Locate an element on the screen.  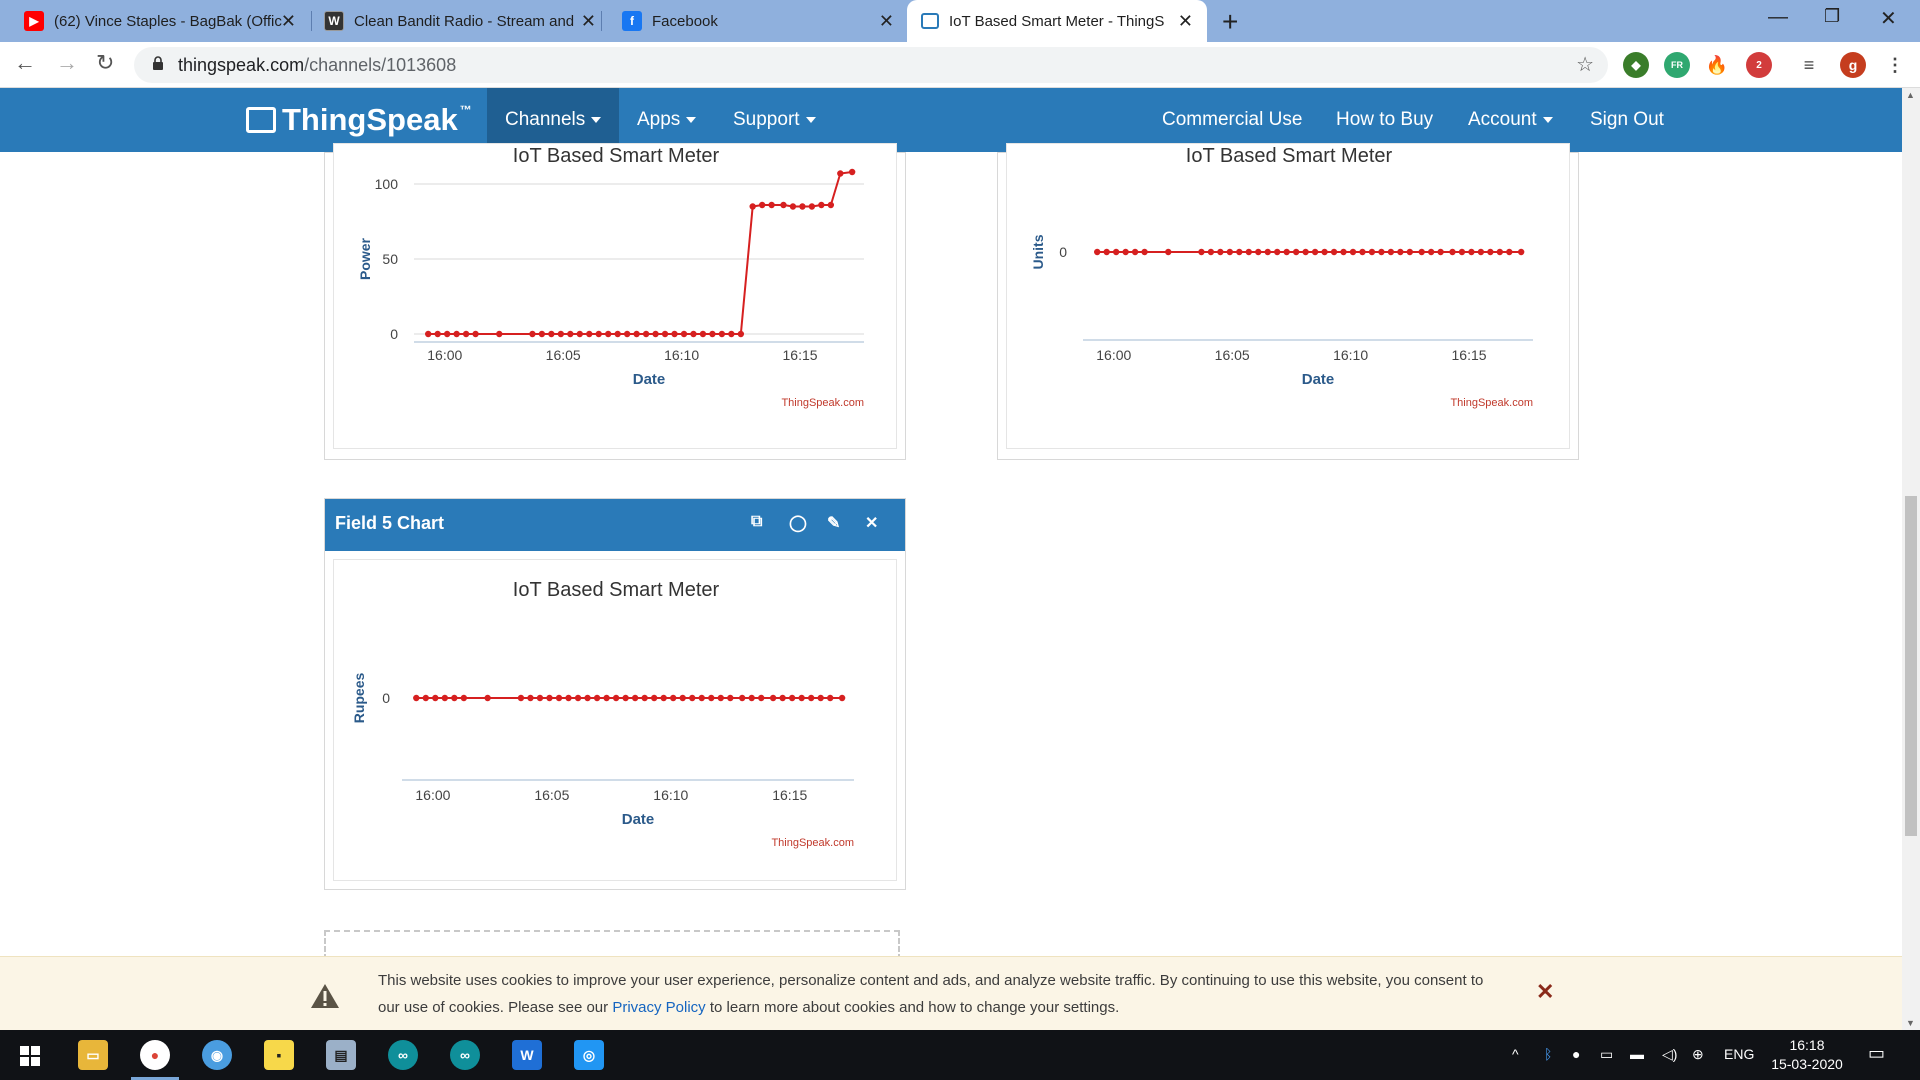
x-tick-label: 16:00 is located at coordinates (1113, 355).